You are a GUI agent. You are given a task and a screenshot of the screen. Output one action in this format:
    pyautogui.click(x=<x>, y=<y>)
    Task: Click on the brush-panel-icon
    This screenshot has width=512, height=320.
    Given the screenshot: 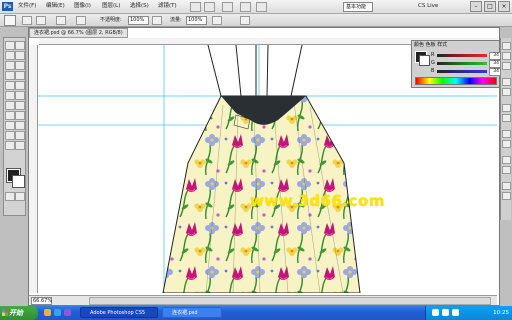 What is the action you would take?
    pyautogui.click(x=506, y=186)
    